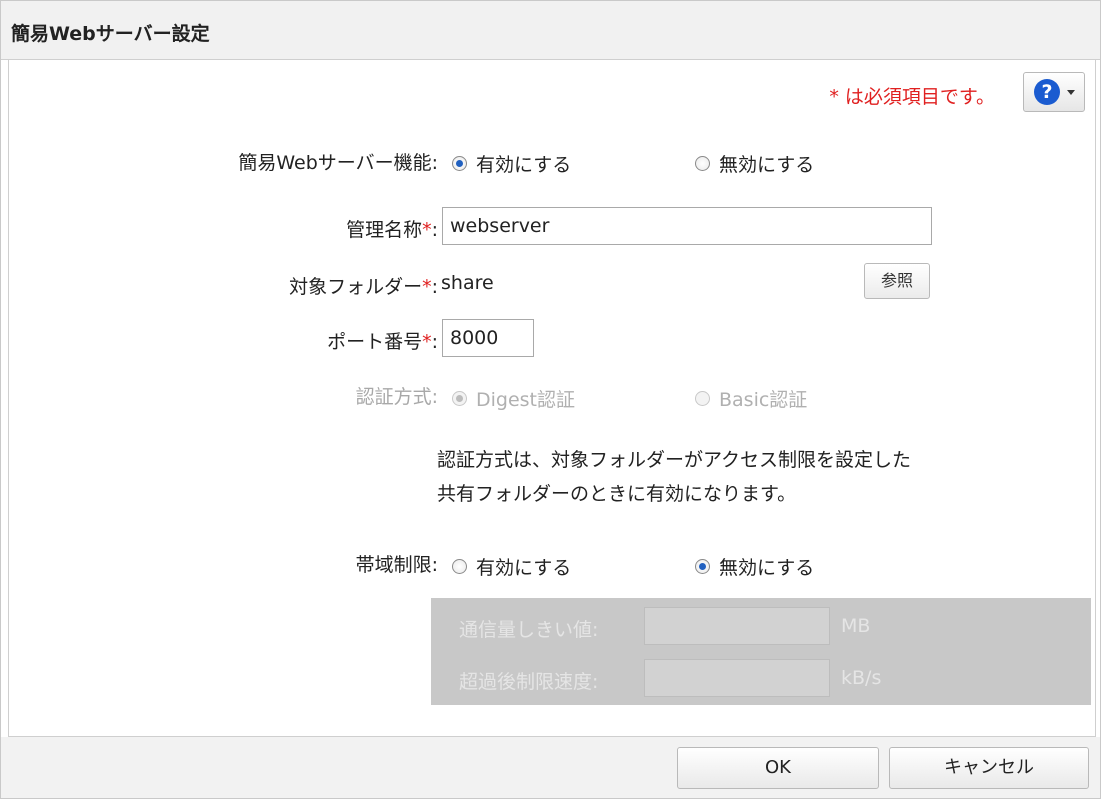 The image size is (1101, 799). Describe the element at coordinates (529, 682) in the screenshot. I see `limit-speed-label: 超過後制限速度:` at that location.